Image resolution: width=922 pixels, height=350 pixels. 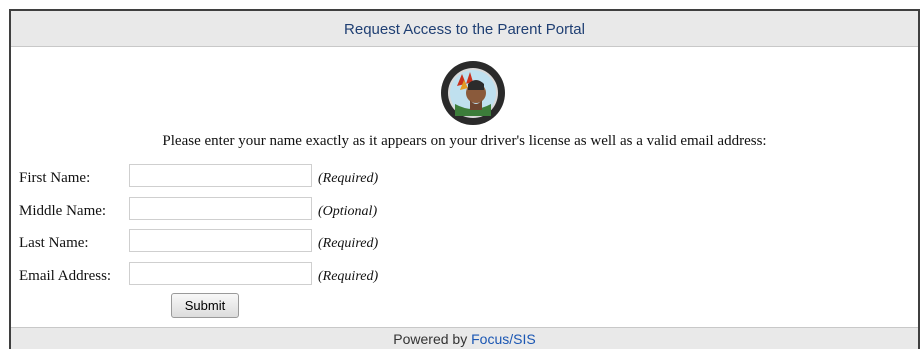 I want to click on submit-button: Submit, so click(x=205, y=305).